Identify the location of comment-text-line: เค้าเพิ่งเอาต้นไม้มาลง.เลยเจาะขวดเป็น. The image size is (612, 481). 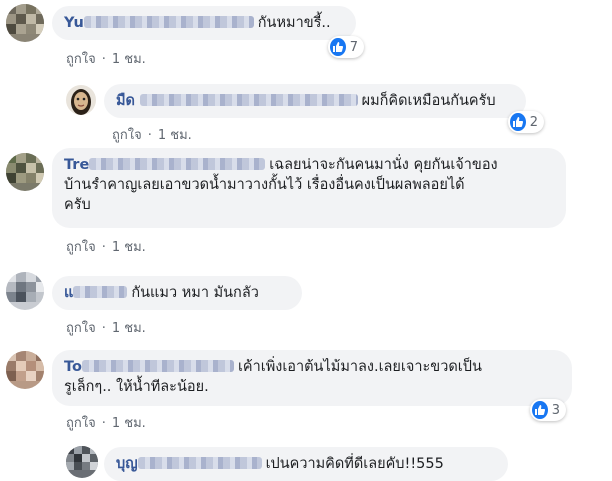
(359, 367).